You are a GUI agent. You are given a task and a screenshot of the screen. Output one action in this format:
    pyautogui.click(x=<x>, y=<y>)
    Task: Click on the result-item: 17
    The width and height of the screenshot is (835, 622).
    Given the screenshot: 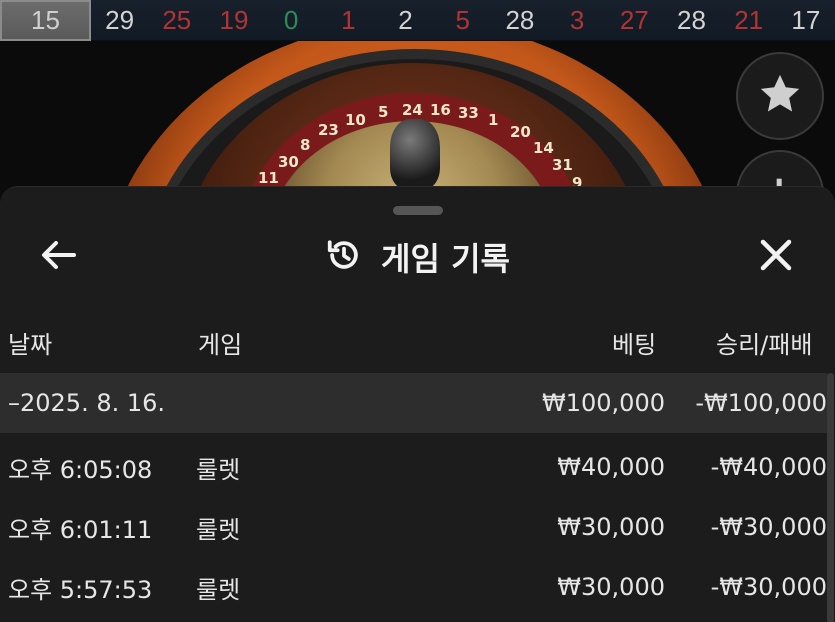 What is the action you would take?
    pyautogui.click(x=806, y=19)
    